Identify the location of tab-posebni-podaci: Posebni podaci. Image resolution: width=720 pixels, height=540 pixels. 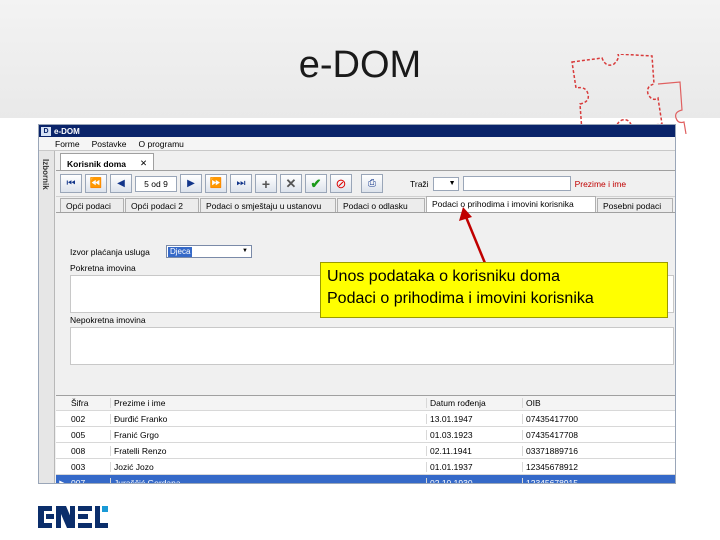
(635, 205).